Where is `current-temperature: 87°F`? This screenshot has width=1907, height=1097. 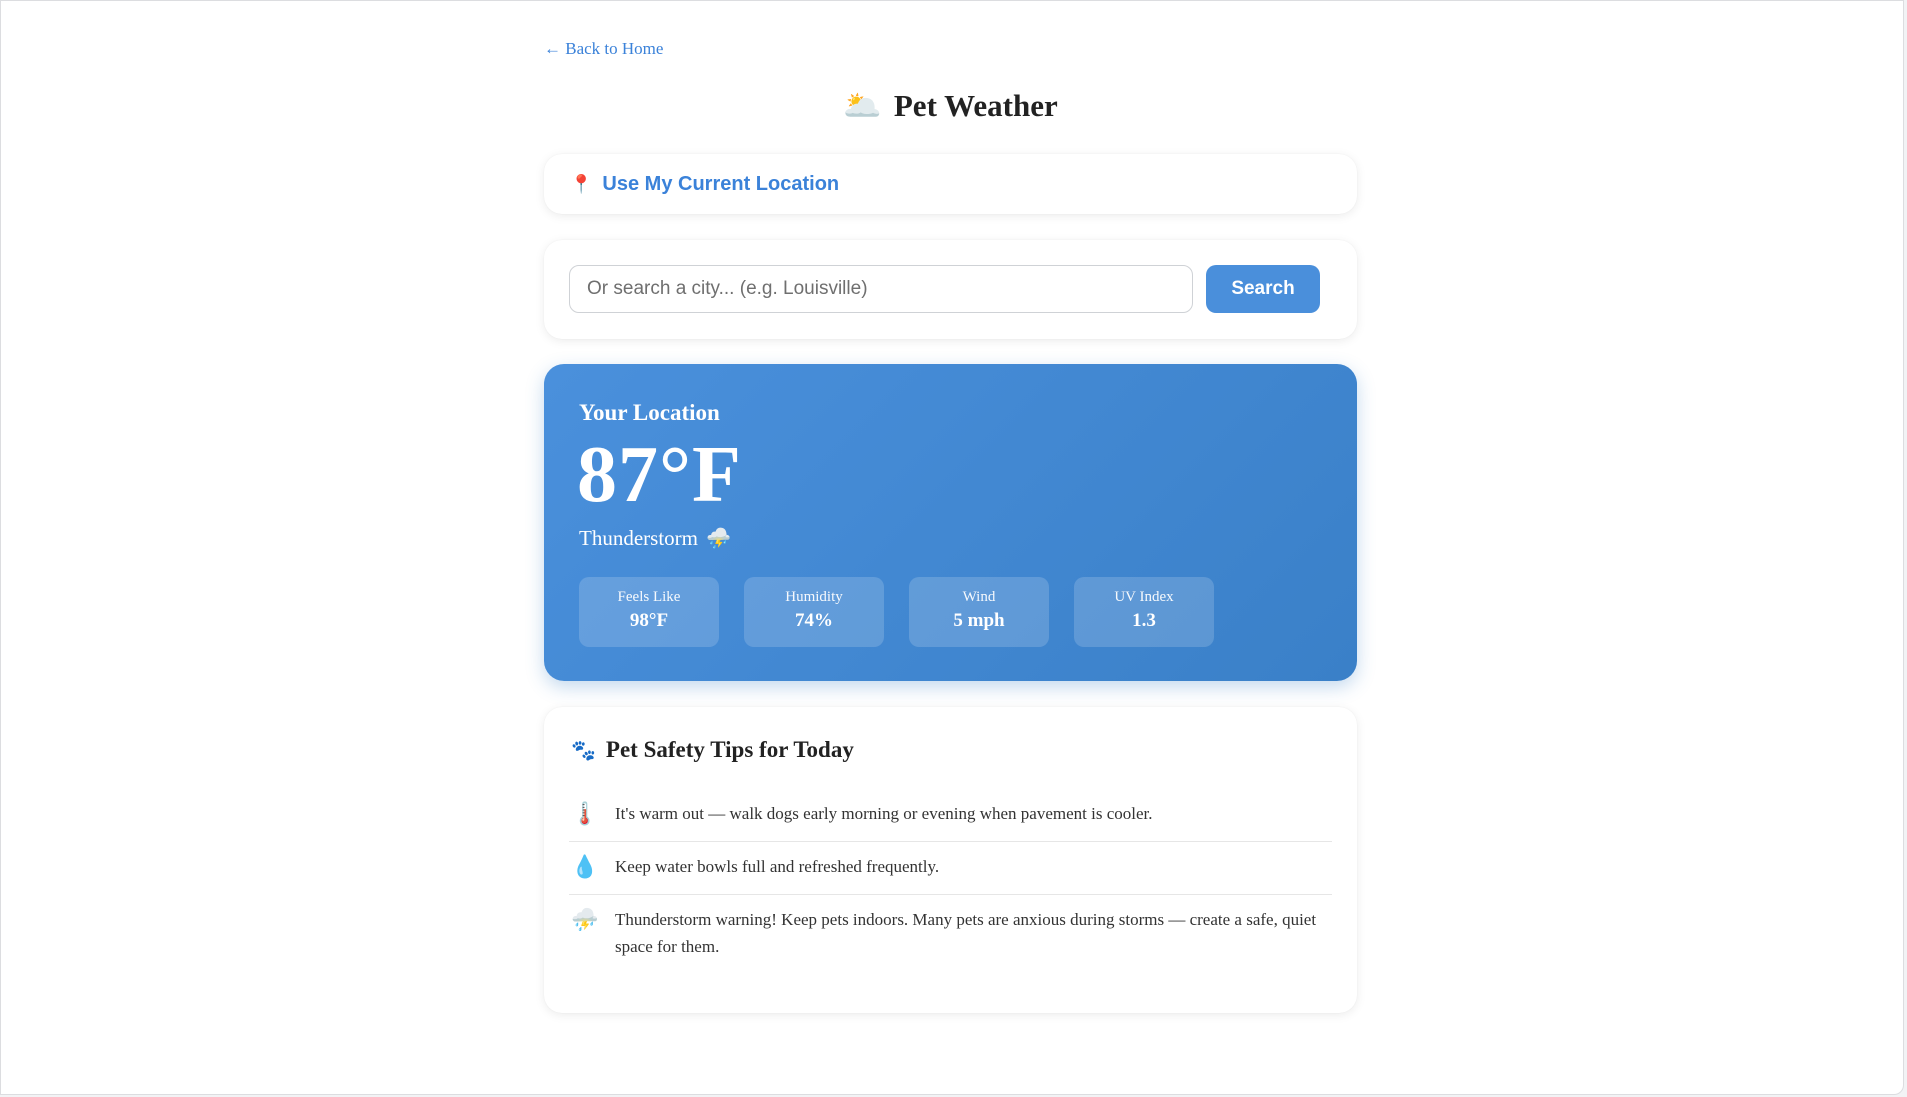
current-temperature: 87°F is located at coordinates (659, 475).